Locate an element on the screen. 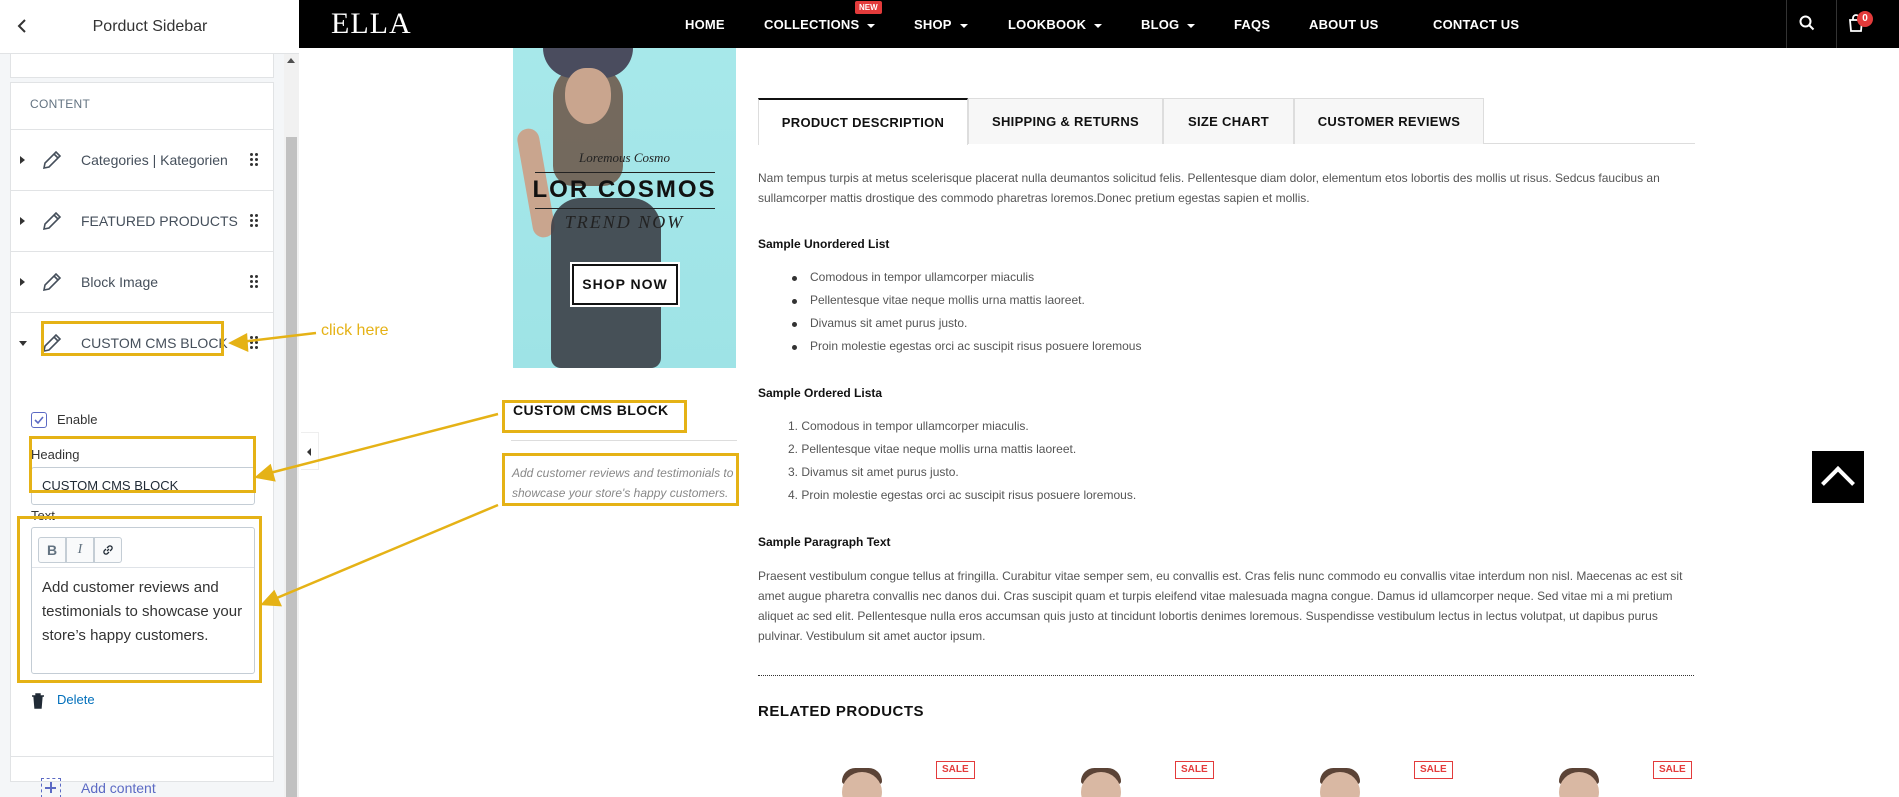 The image size is (1899, 797). store-logo: ELLA is located at coordinates (371, 24).